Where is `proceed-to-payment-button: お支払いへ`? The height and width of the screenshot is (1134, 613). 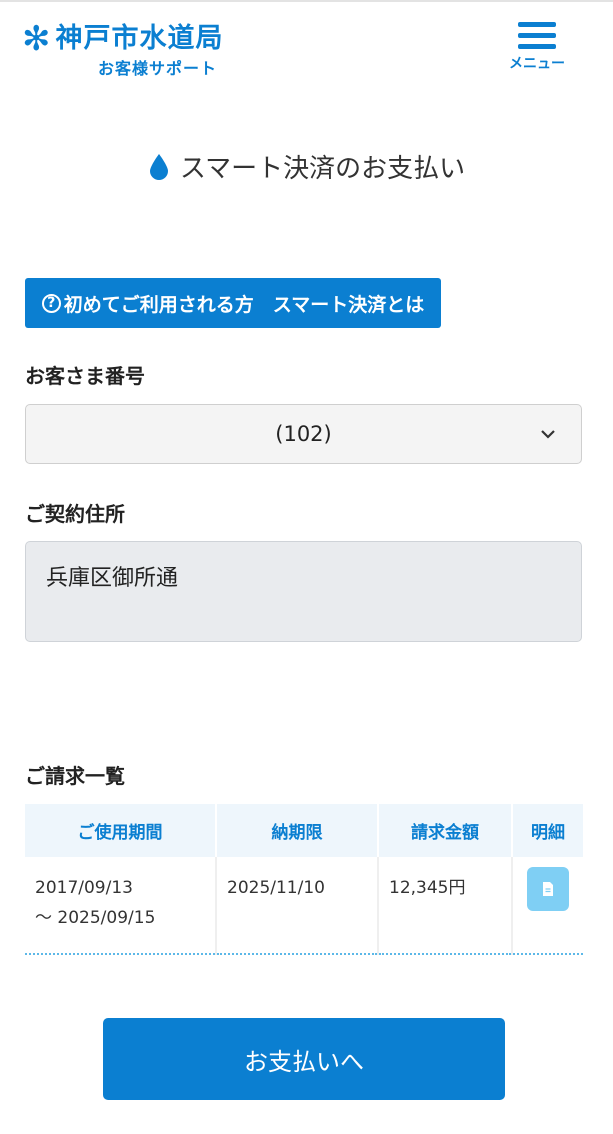 proceed-to-payment-button: お支払いへ is located at coordinates (304, 1059).